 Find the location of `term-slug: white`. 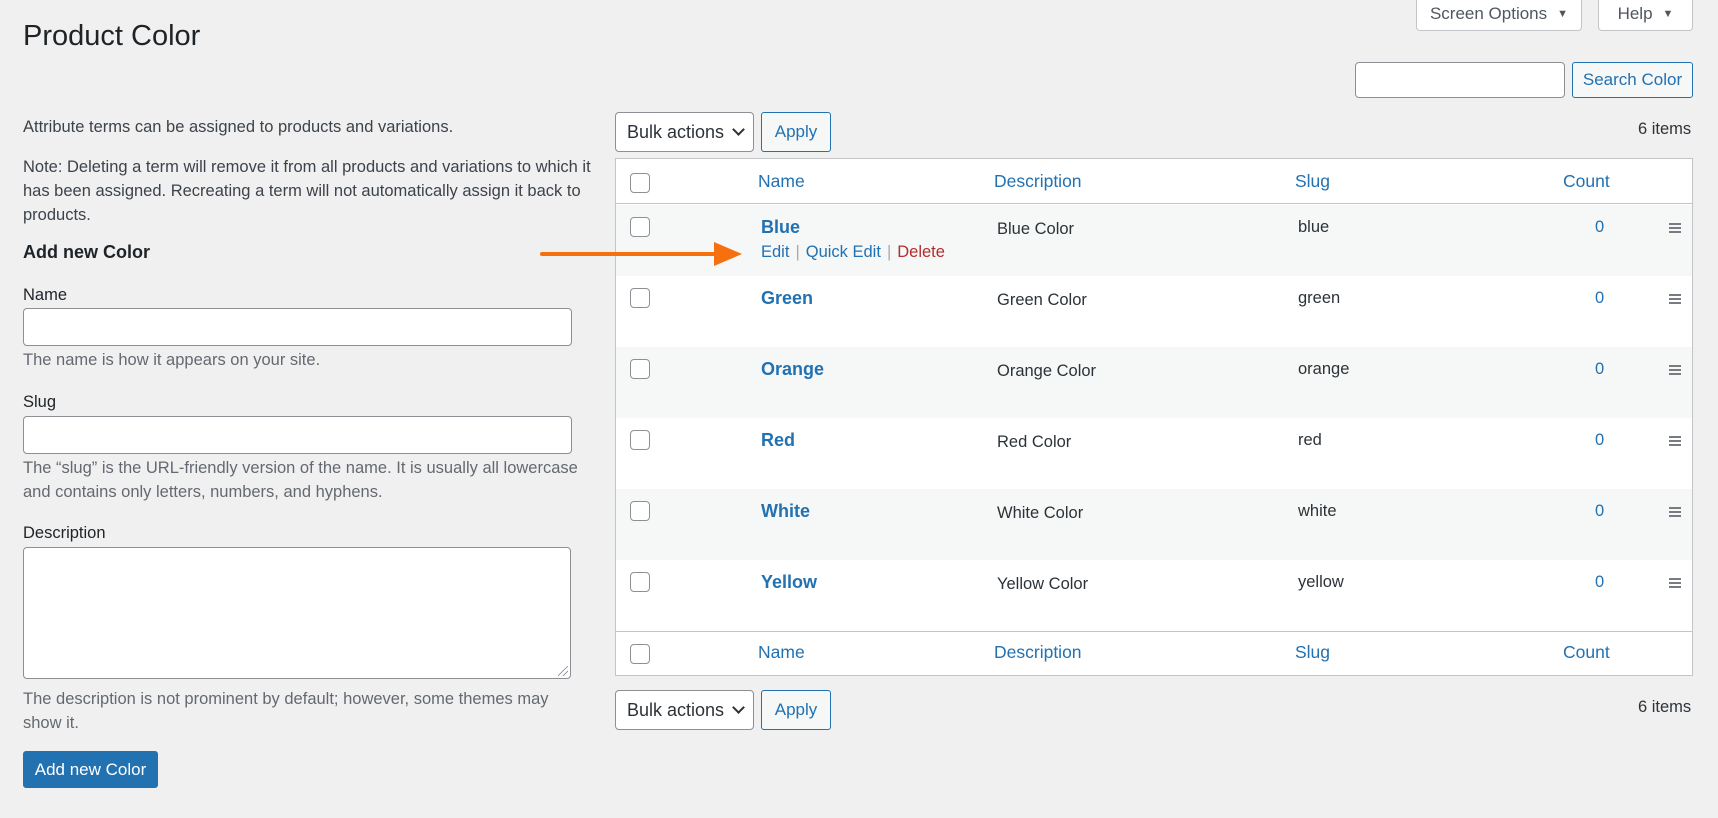

term-slug: white is located at coordinates (1317, 511).